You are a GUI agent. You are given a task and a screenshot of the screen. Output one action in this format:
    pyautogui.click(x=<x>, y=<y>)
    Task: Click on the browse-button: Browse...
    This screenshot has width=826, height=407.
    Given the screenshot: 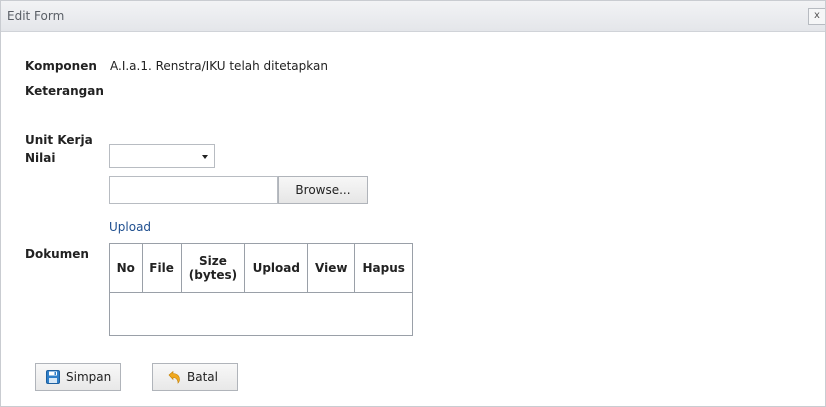 What is the action you would take?
    pyautogui.click(x=323, y=190)
    